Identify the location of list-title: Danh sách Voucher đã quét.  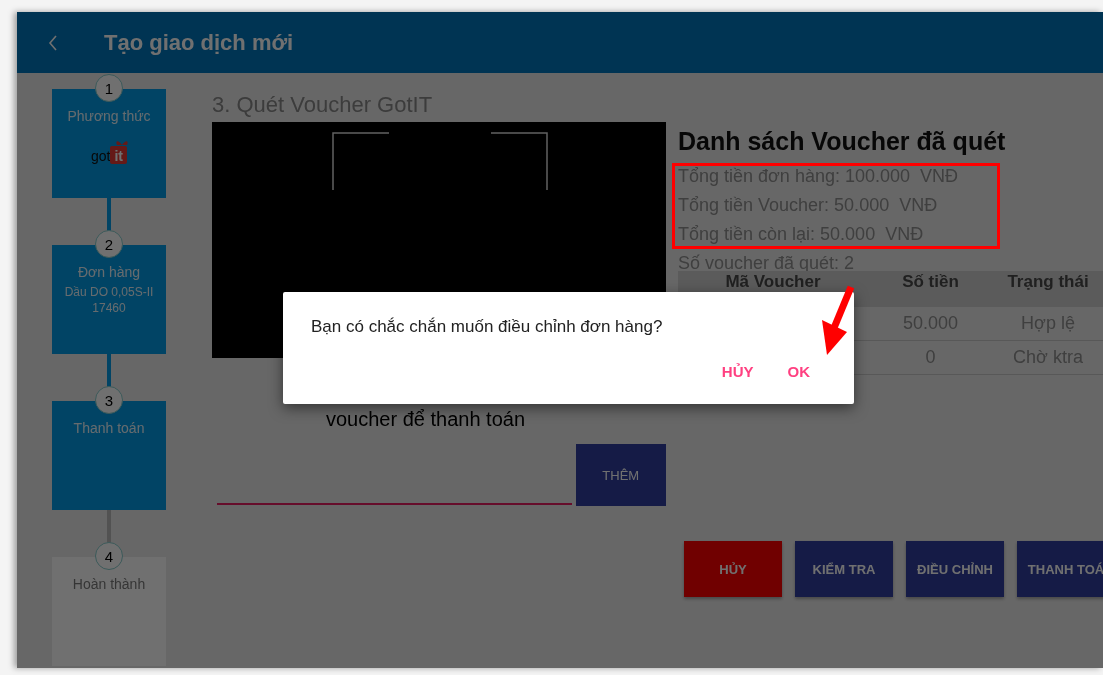
(842, 141).